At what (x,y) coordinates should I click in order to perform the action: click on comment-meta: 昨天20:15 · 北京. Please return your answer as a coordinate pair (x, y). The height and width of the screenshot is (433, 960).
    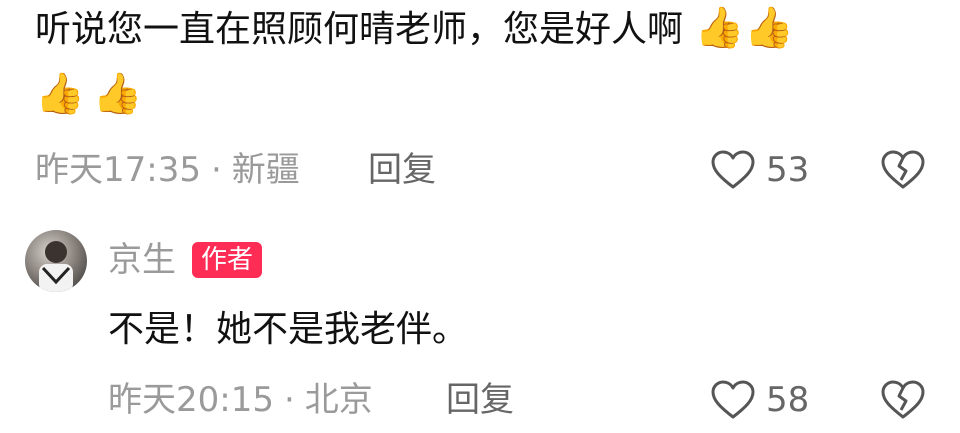
    Looking at the image, I should click on (240, 400).